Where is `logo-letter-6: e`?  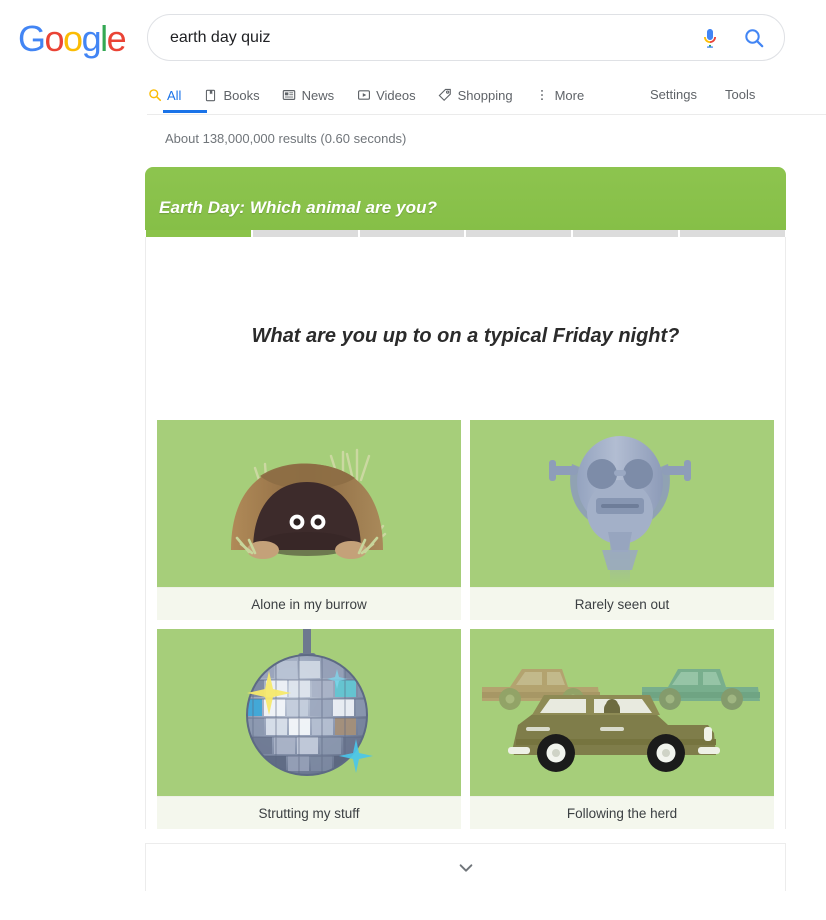 logo-letter-6: e is located at coordinates (116, 38).